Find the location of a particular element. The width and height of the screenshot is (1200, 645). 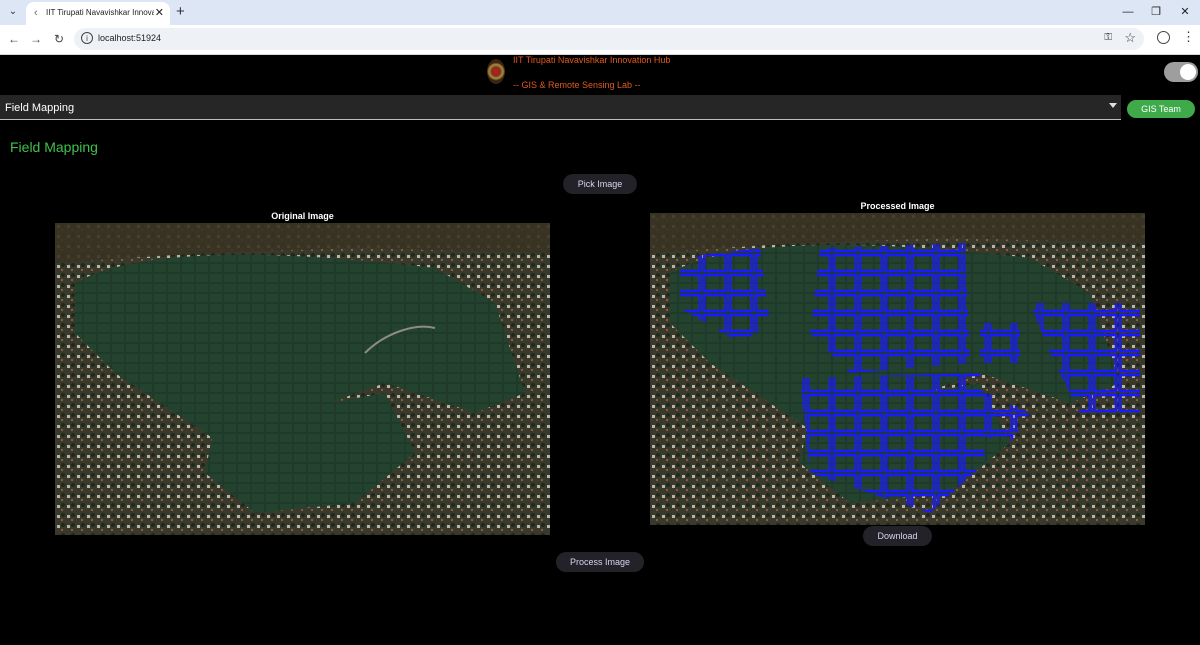

password-key-icon: ⚿ is located at coordinates (1108, 37).